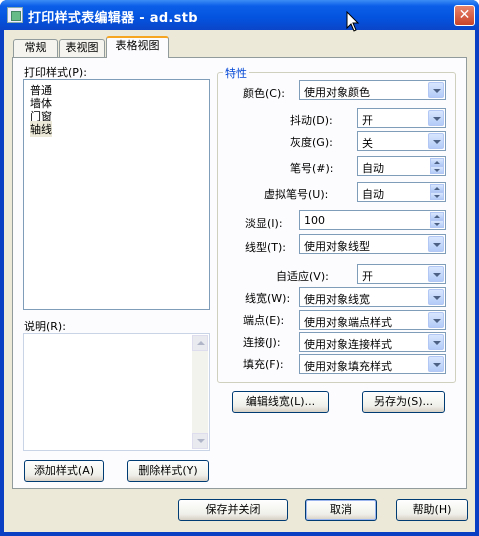  Describe the element at coordinates (401, 166) in the screenshot. I see `pen-number-spinner: 自动` at that location.